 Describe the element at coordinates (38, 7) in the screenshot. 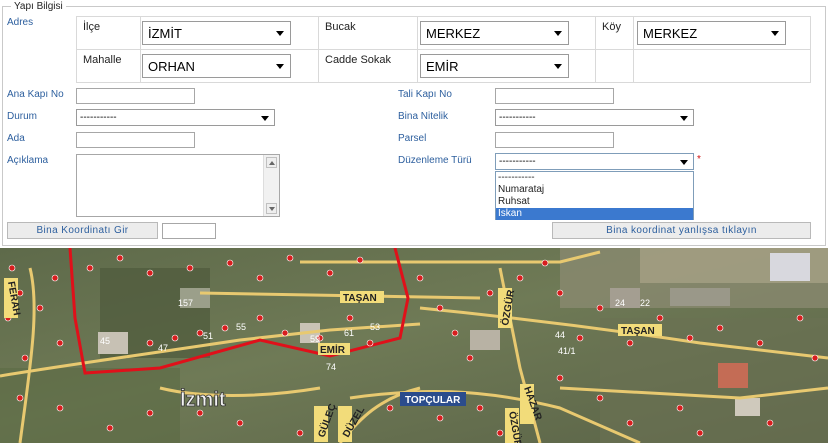

I see `fieldset-legend: Yapı Bilgisi` at that location.